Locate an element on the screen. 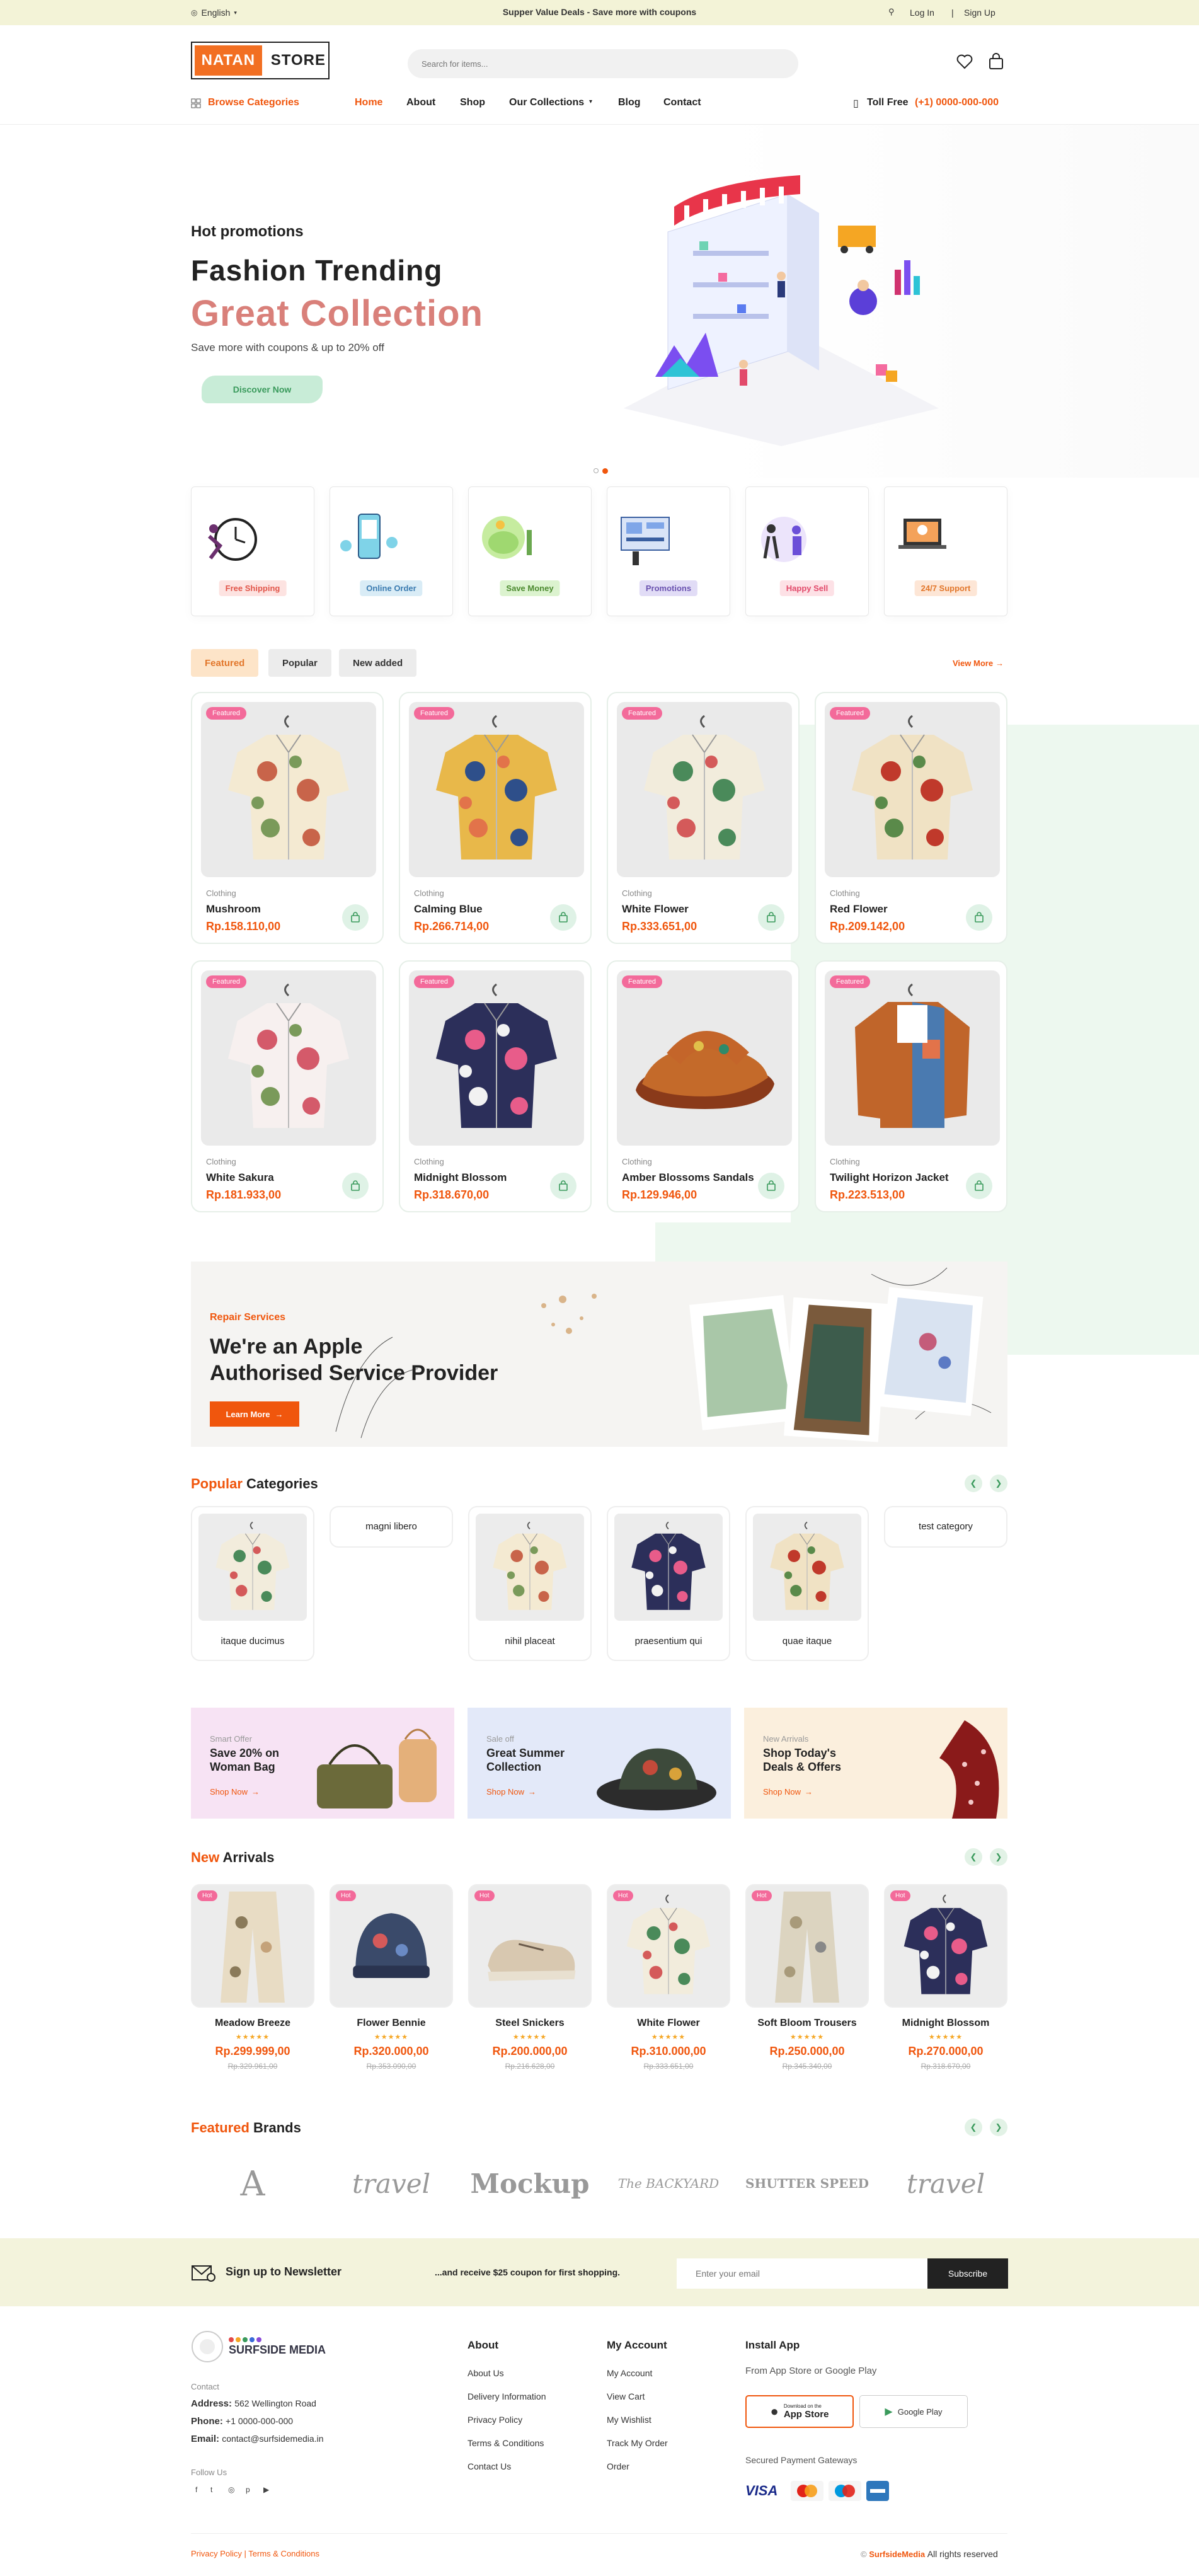  nav-collections: Our Collections is located at coordinates (546, 102).